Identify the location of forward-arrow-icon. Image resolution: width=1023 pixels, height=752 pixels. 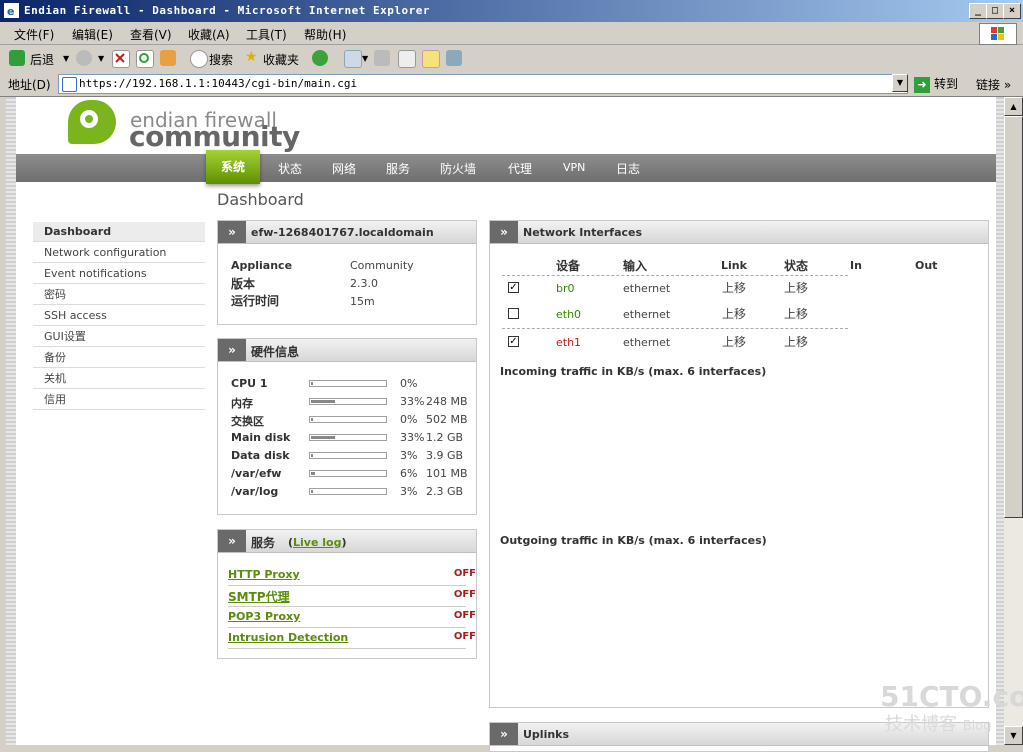
(84, 58).